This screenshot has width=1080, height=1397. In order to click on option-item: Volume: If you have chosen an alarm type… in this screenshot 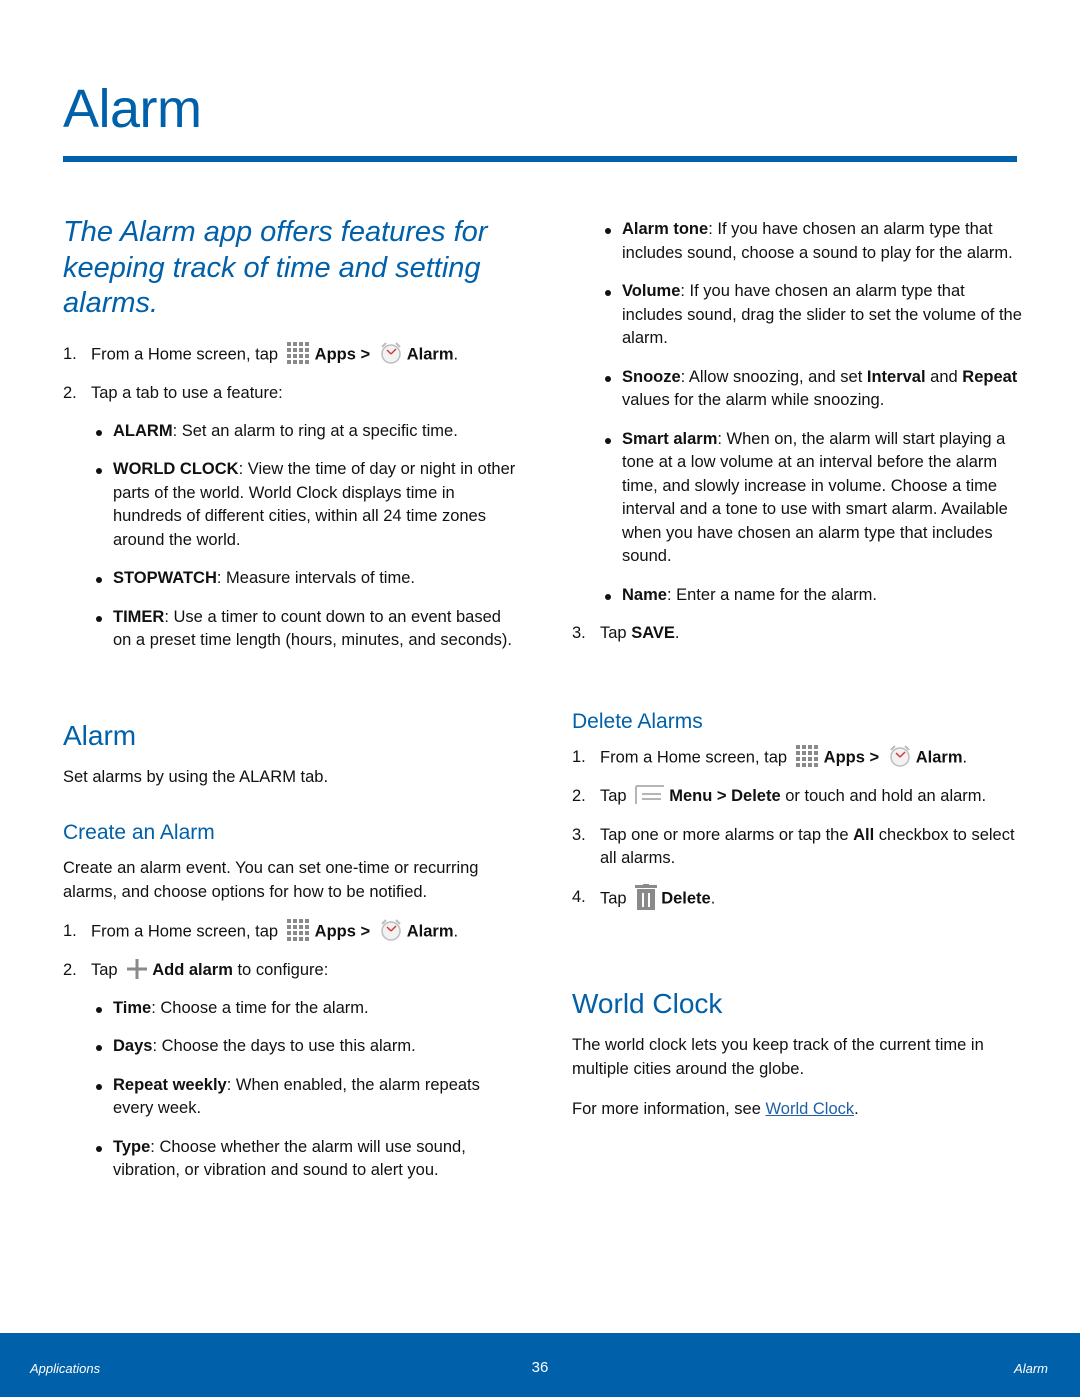, I will do `click(811, 315)`.